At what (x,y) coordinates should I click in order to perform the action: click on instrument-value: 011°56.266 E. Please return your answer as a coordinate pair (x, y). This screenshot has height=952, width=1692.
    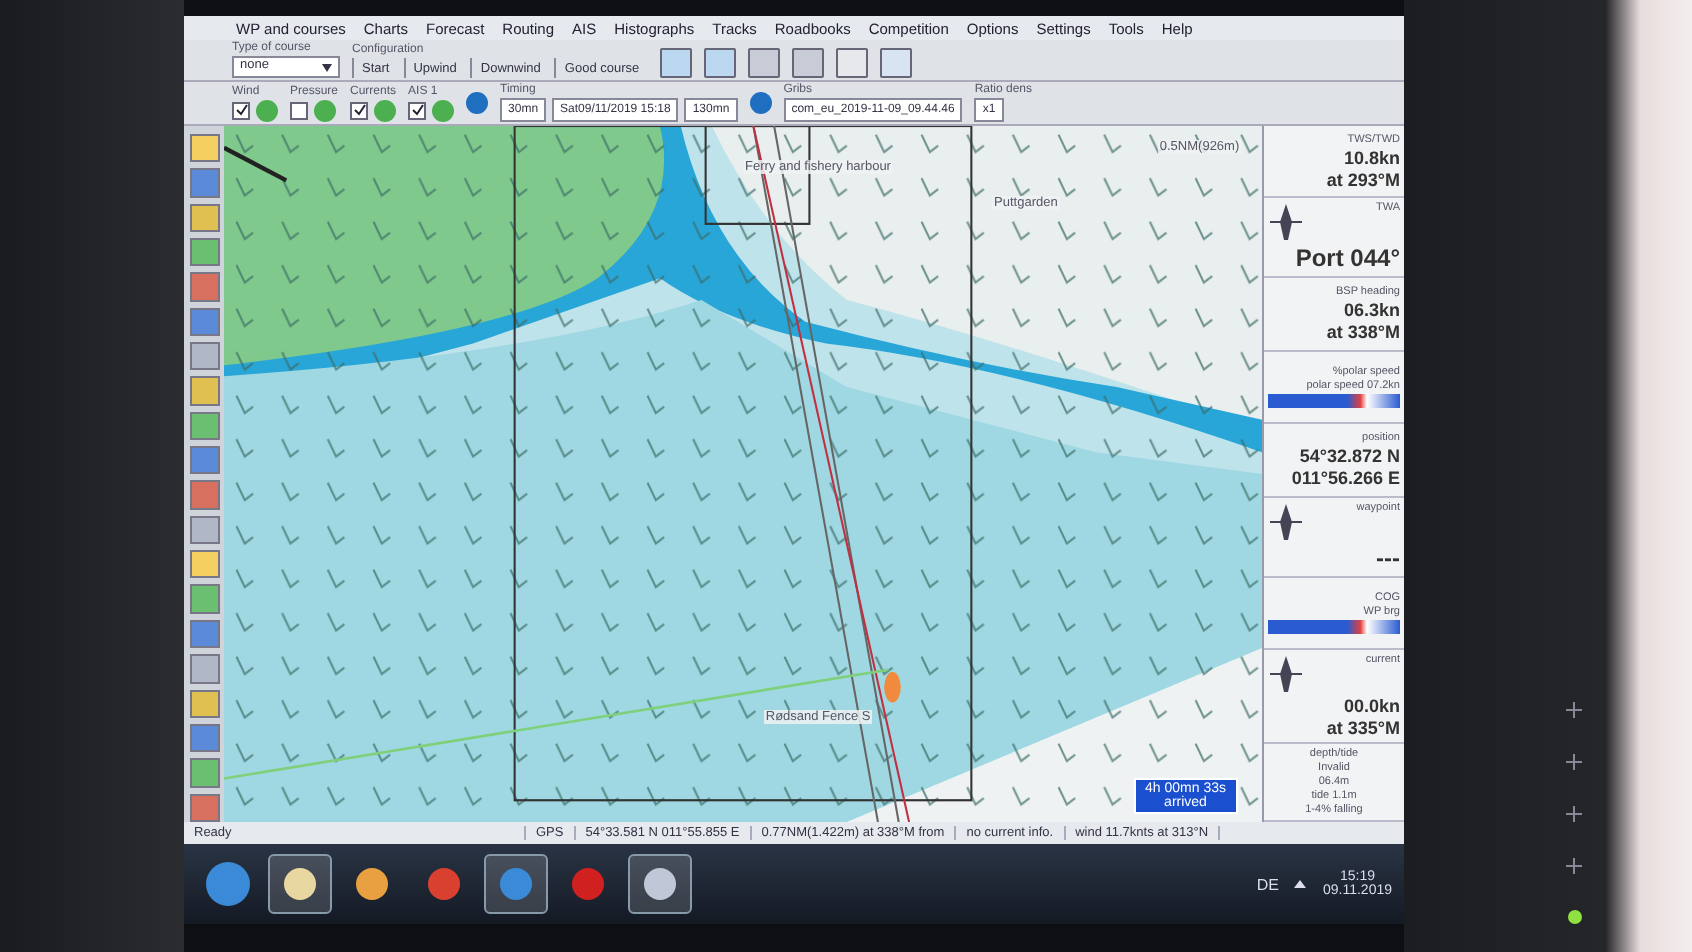
    Looking at the image, I should click on (1345, 477).